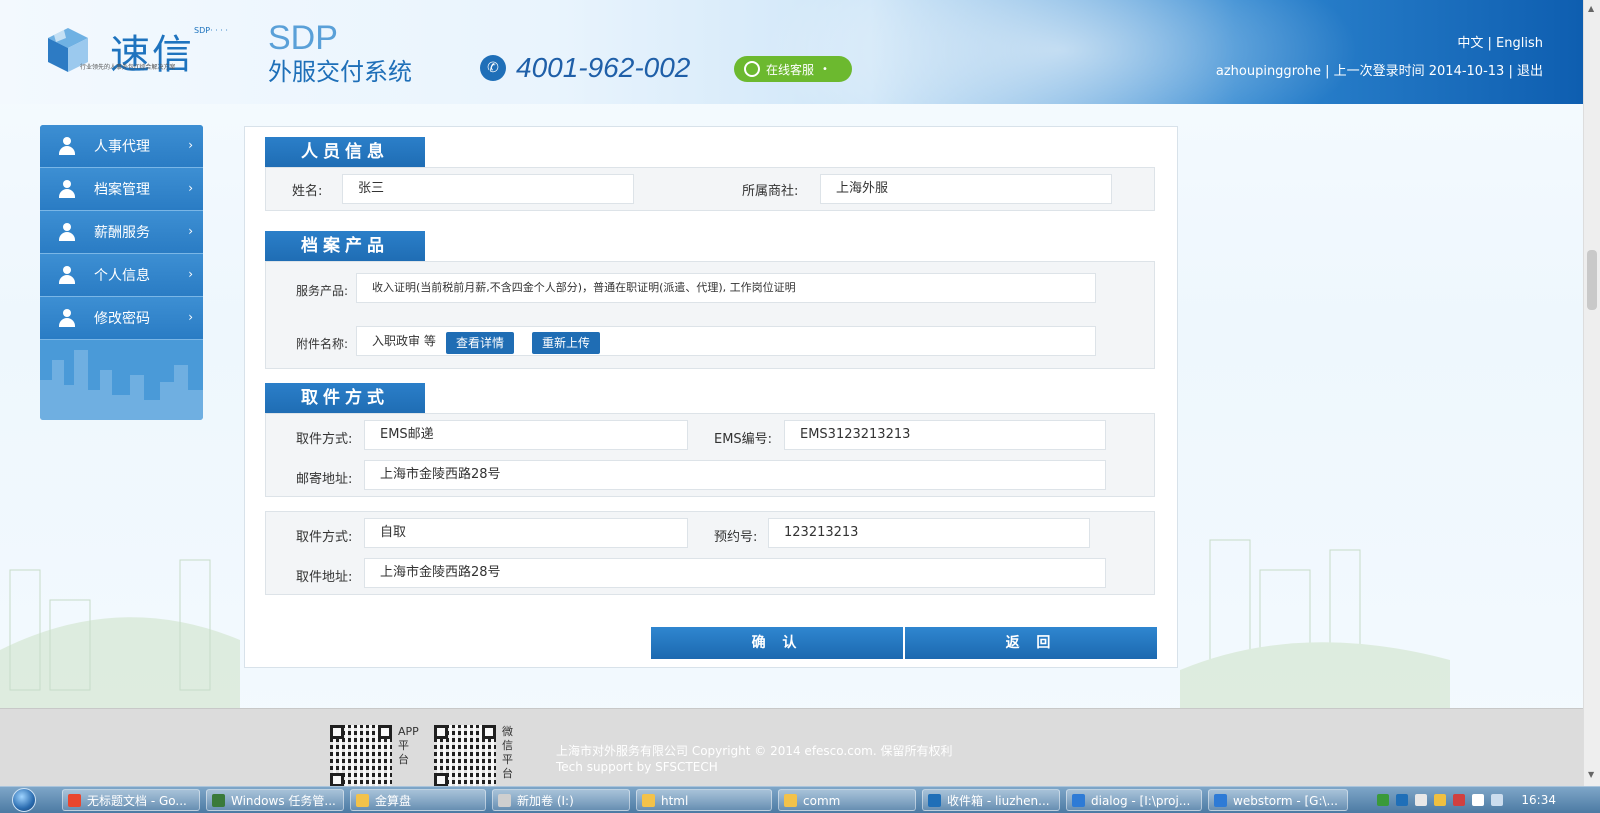 The image size is (1600, 813). Describe the element at coordinates (1459, 800) in the screenshot. I see `tray-alert-icon` at that location.